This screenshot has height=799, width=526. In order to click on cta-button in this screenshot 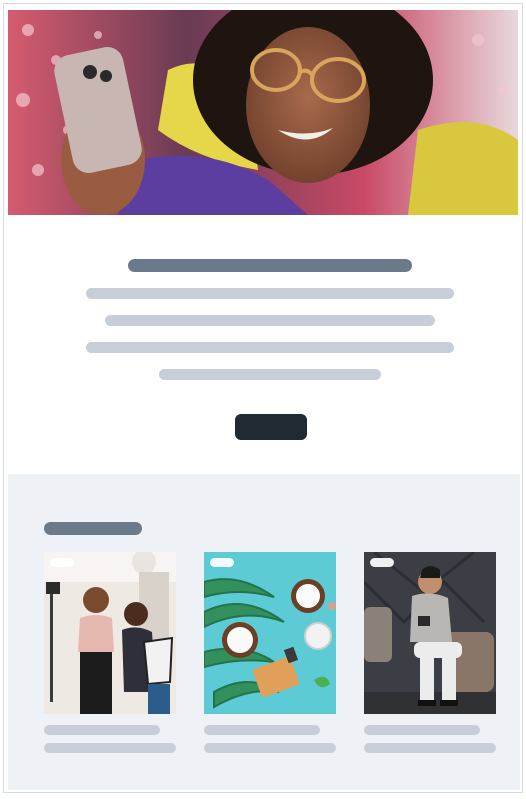, I will do `click(271, 427)`.